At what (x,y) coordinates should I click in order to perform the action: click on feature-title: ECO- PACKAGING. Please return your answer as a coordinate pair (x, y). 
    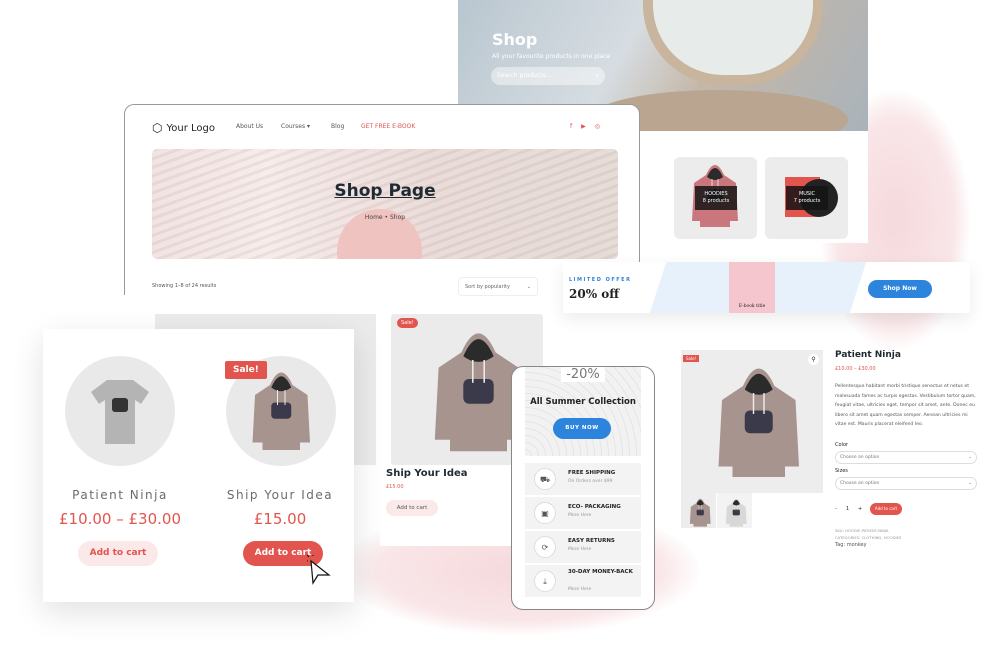
    Looking at the image, I should click on (594, 507).